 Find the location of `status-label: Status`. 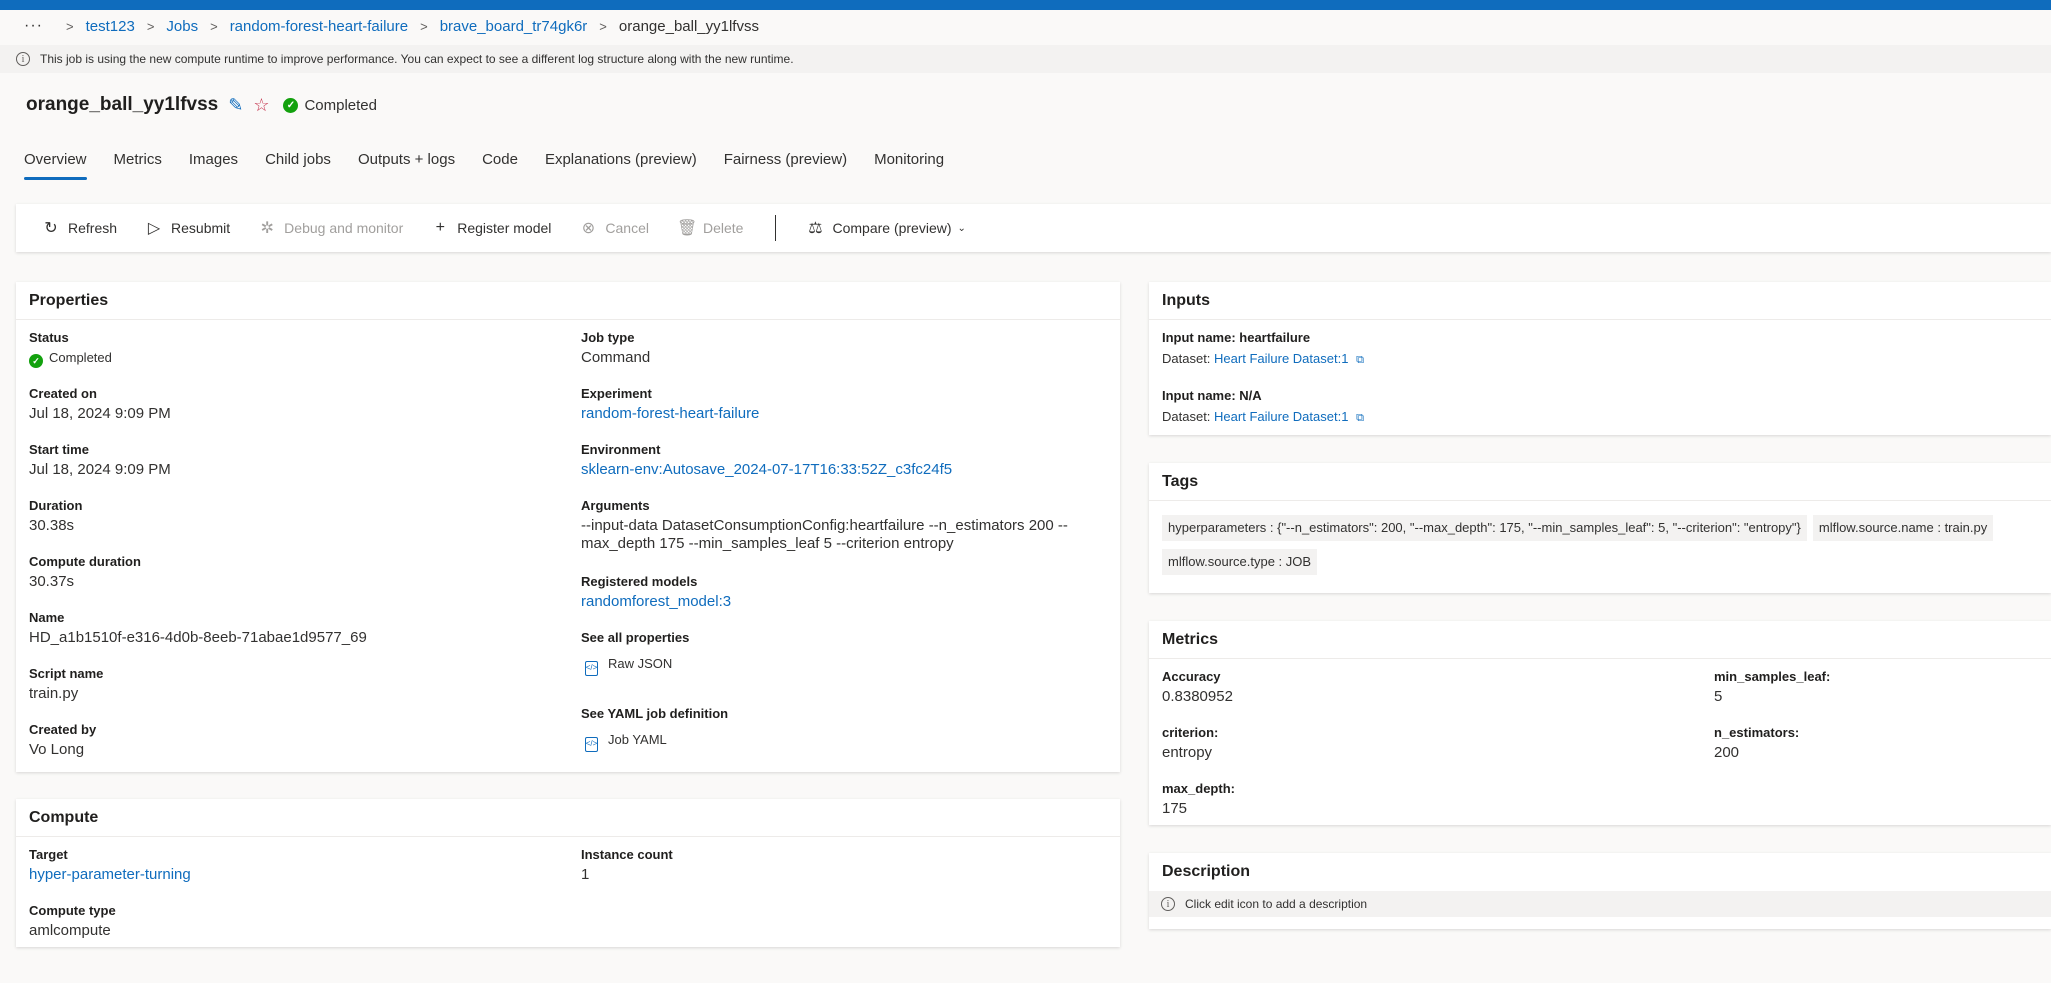

status-label: Status is located at coordinates (49, 337).